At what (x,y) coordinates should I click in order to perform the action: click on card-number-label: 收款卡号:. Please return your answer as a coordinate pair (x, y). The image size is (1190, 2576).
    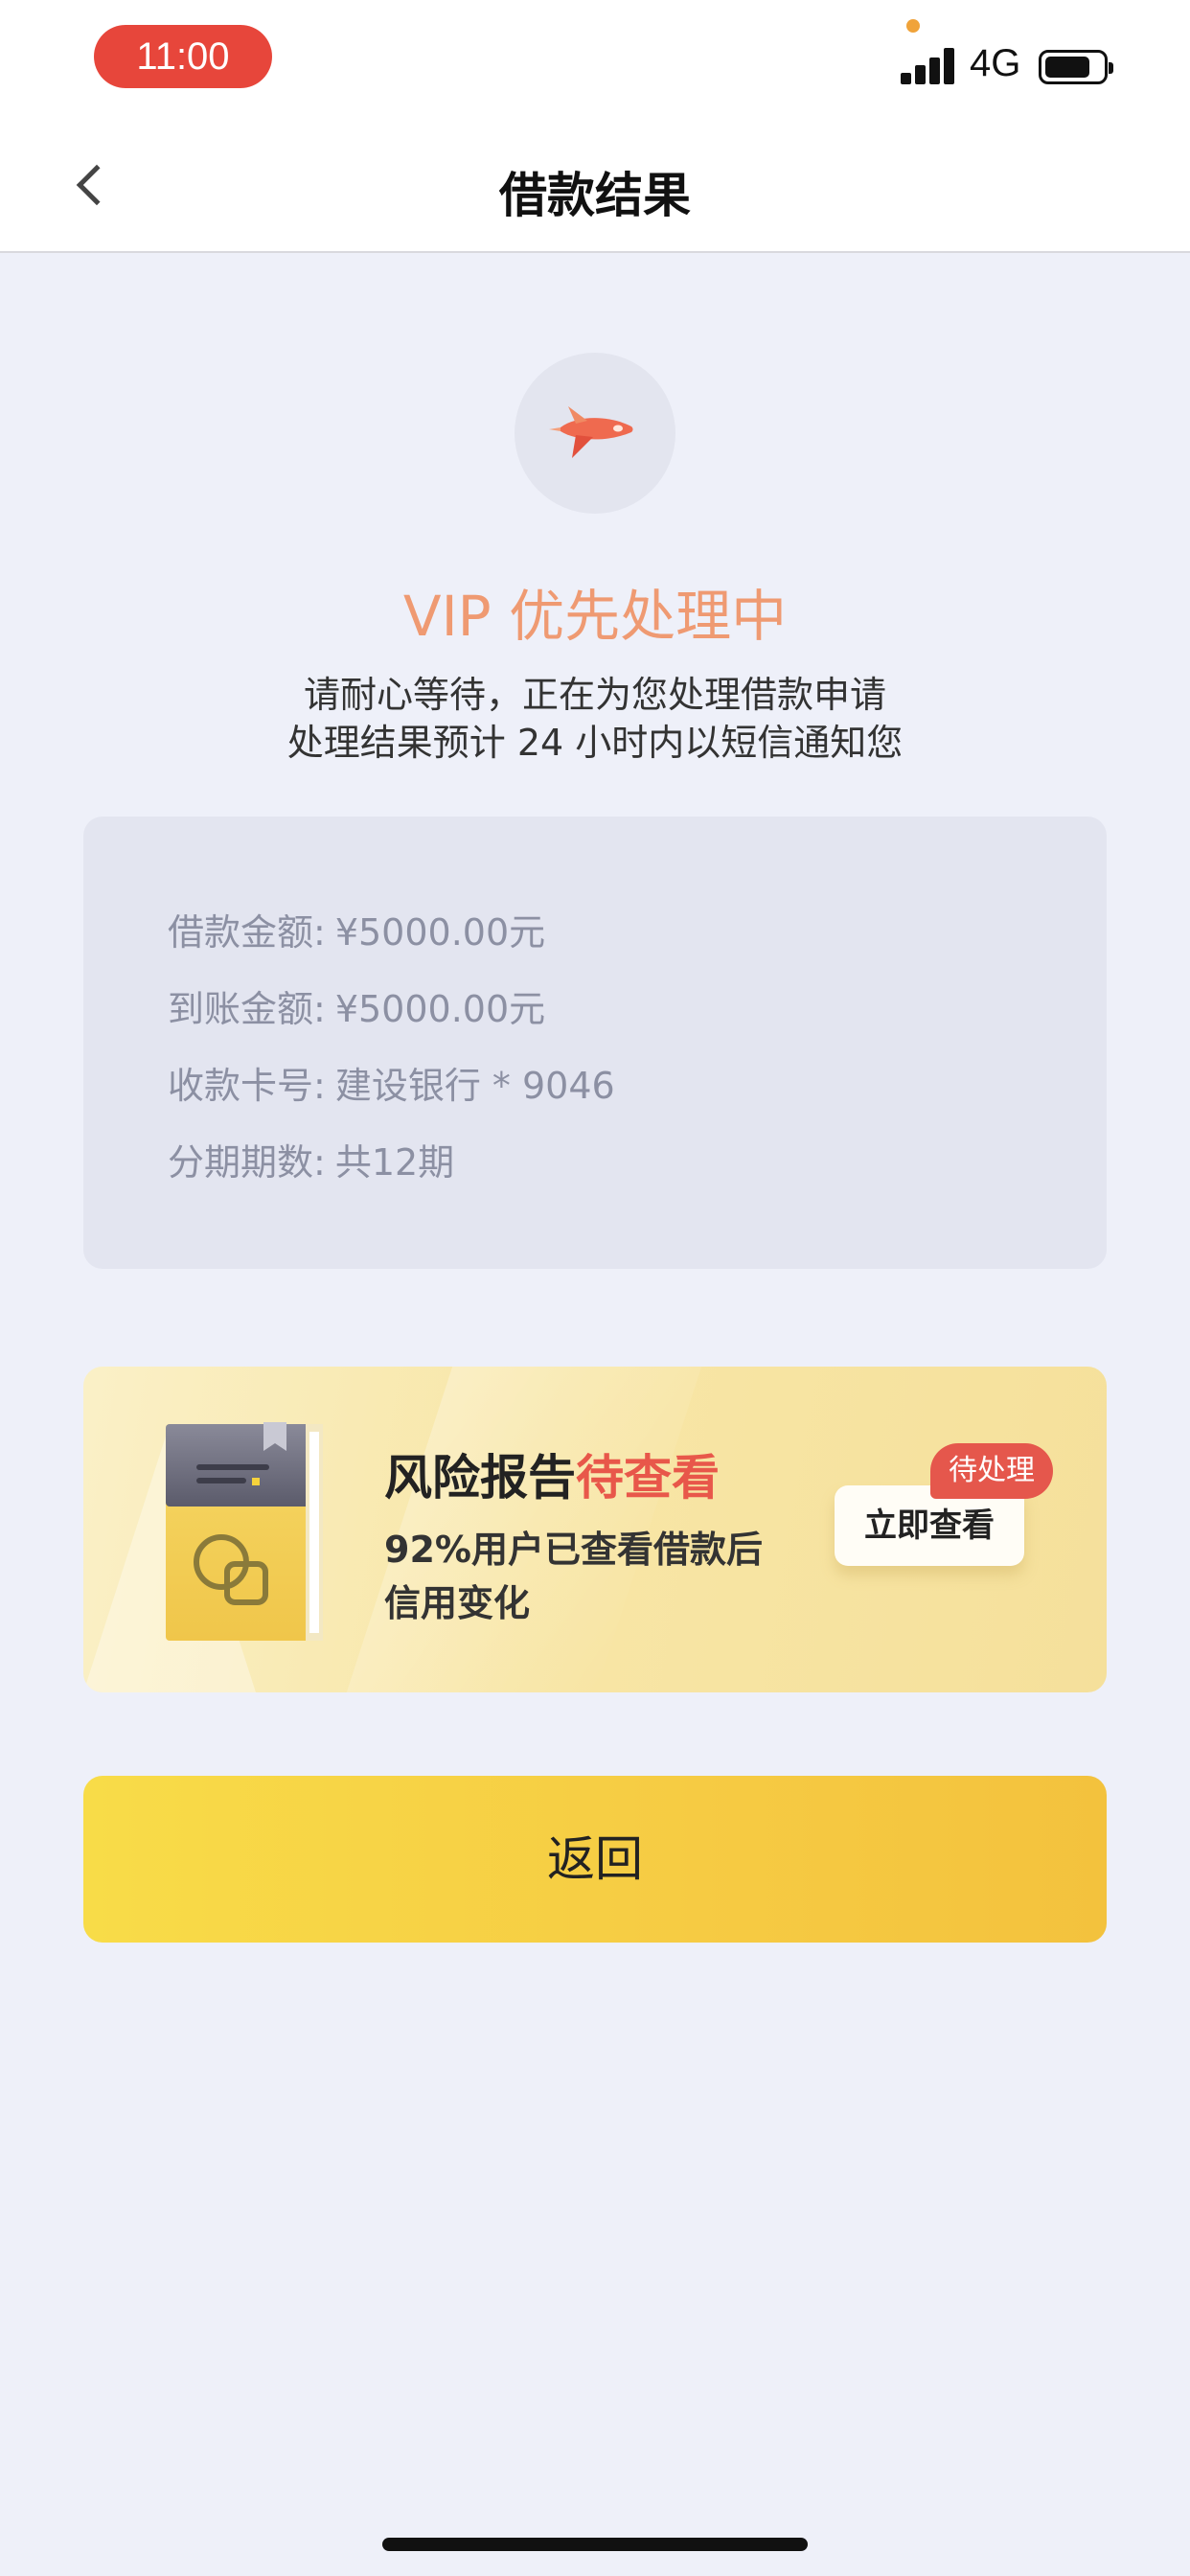
    Looking at the image, I should click on (247, 1086).